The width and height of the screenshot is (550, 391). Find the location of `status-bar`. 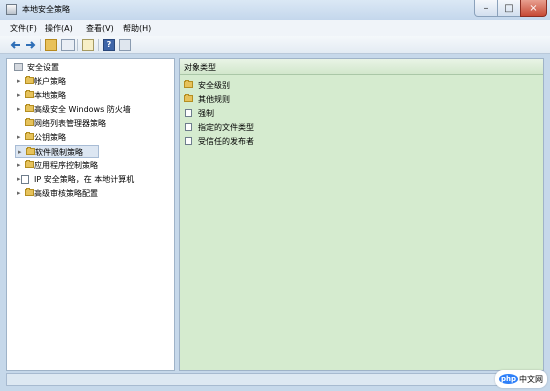

status-bar is located at coordinates (275, 379).